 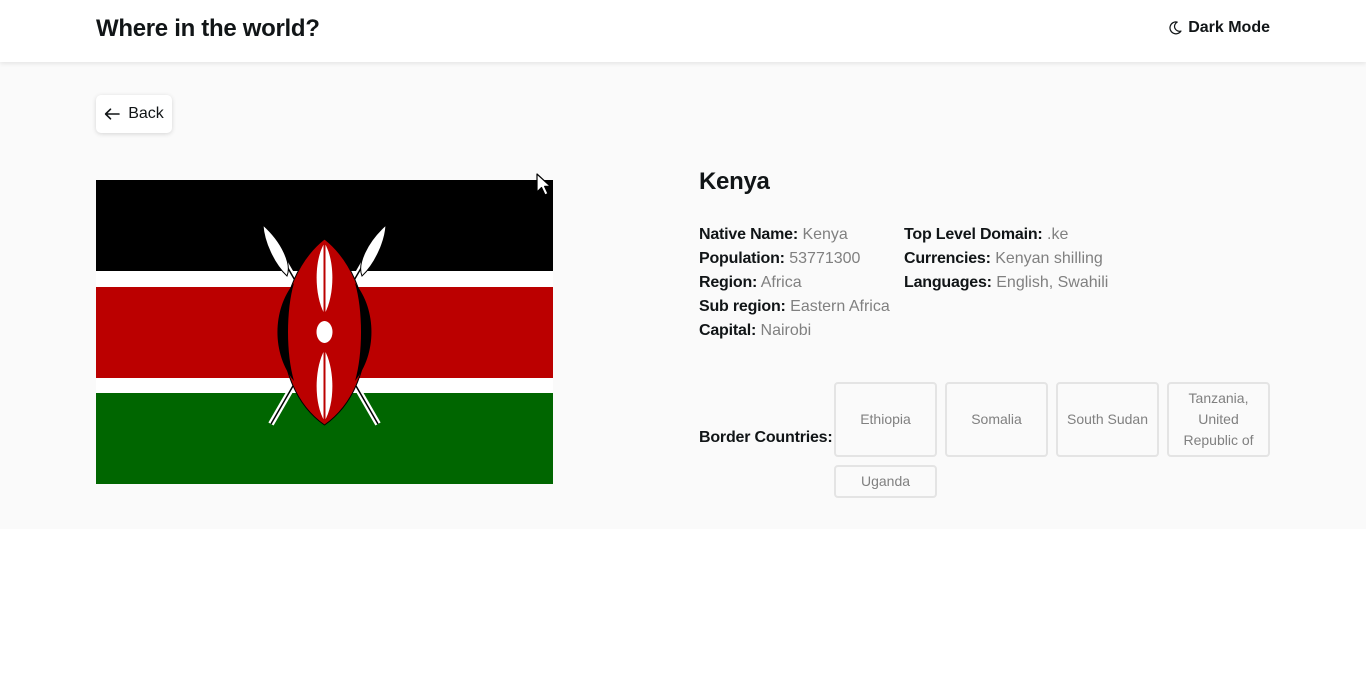 What do you see at coordinates (748, 234) in the screenshot?
I see `native-name-label: Native Name:` at bounding box center [748, 234].